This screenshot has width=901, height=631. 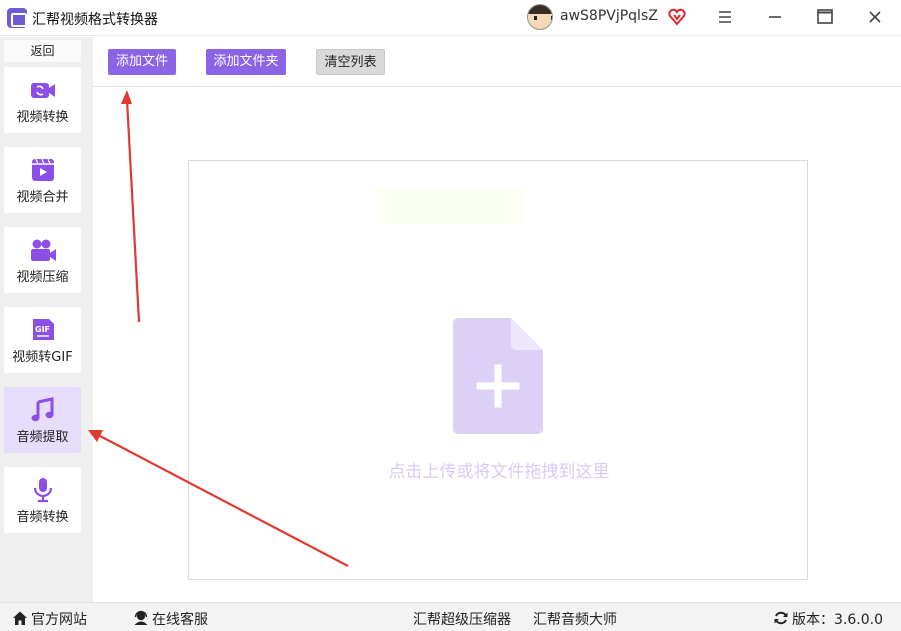 What do you see at coordinates (450, 18) in the screenshot?
I see `title-bar: 汇帮视频格式转换器 awS8PVjPqlsZ` at bounding box center [450, 18].